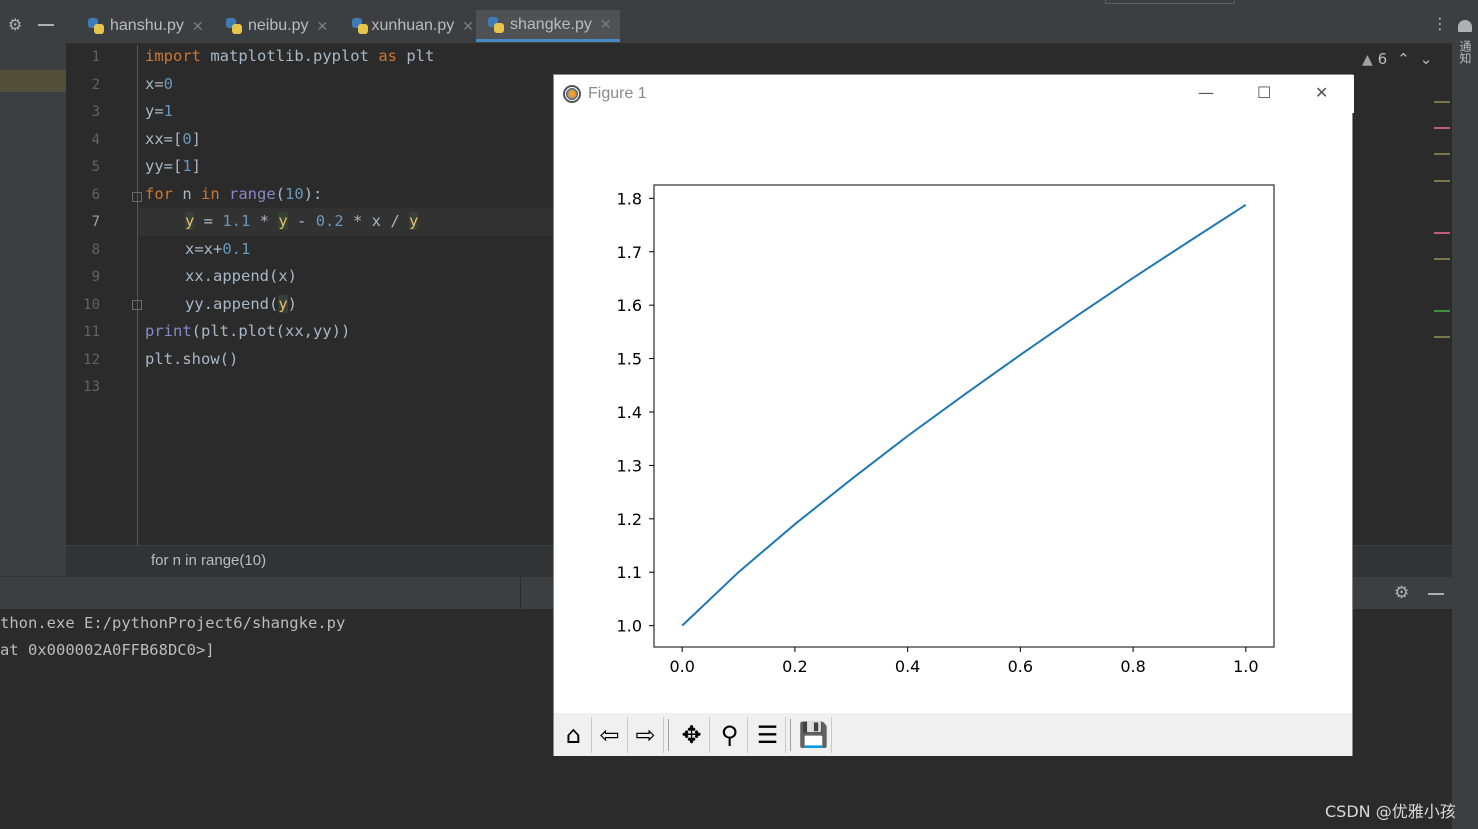  Describe the element at coordinates (629, 572) in the screenshot. I see `y-tick-label: 1.1` at that location.